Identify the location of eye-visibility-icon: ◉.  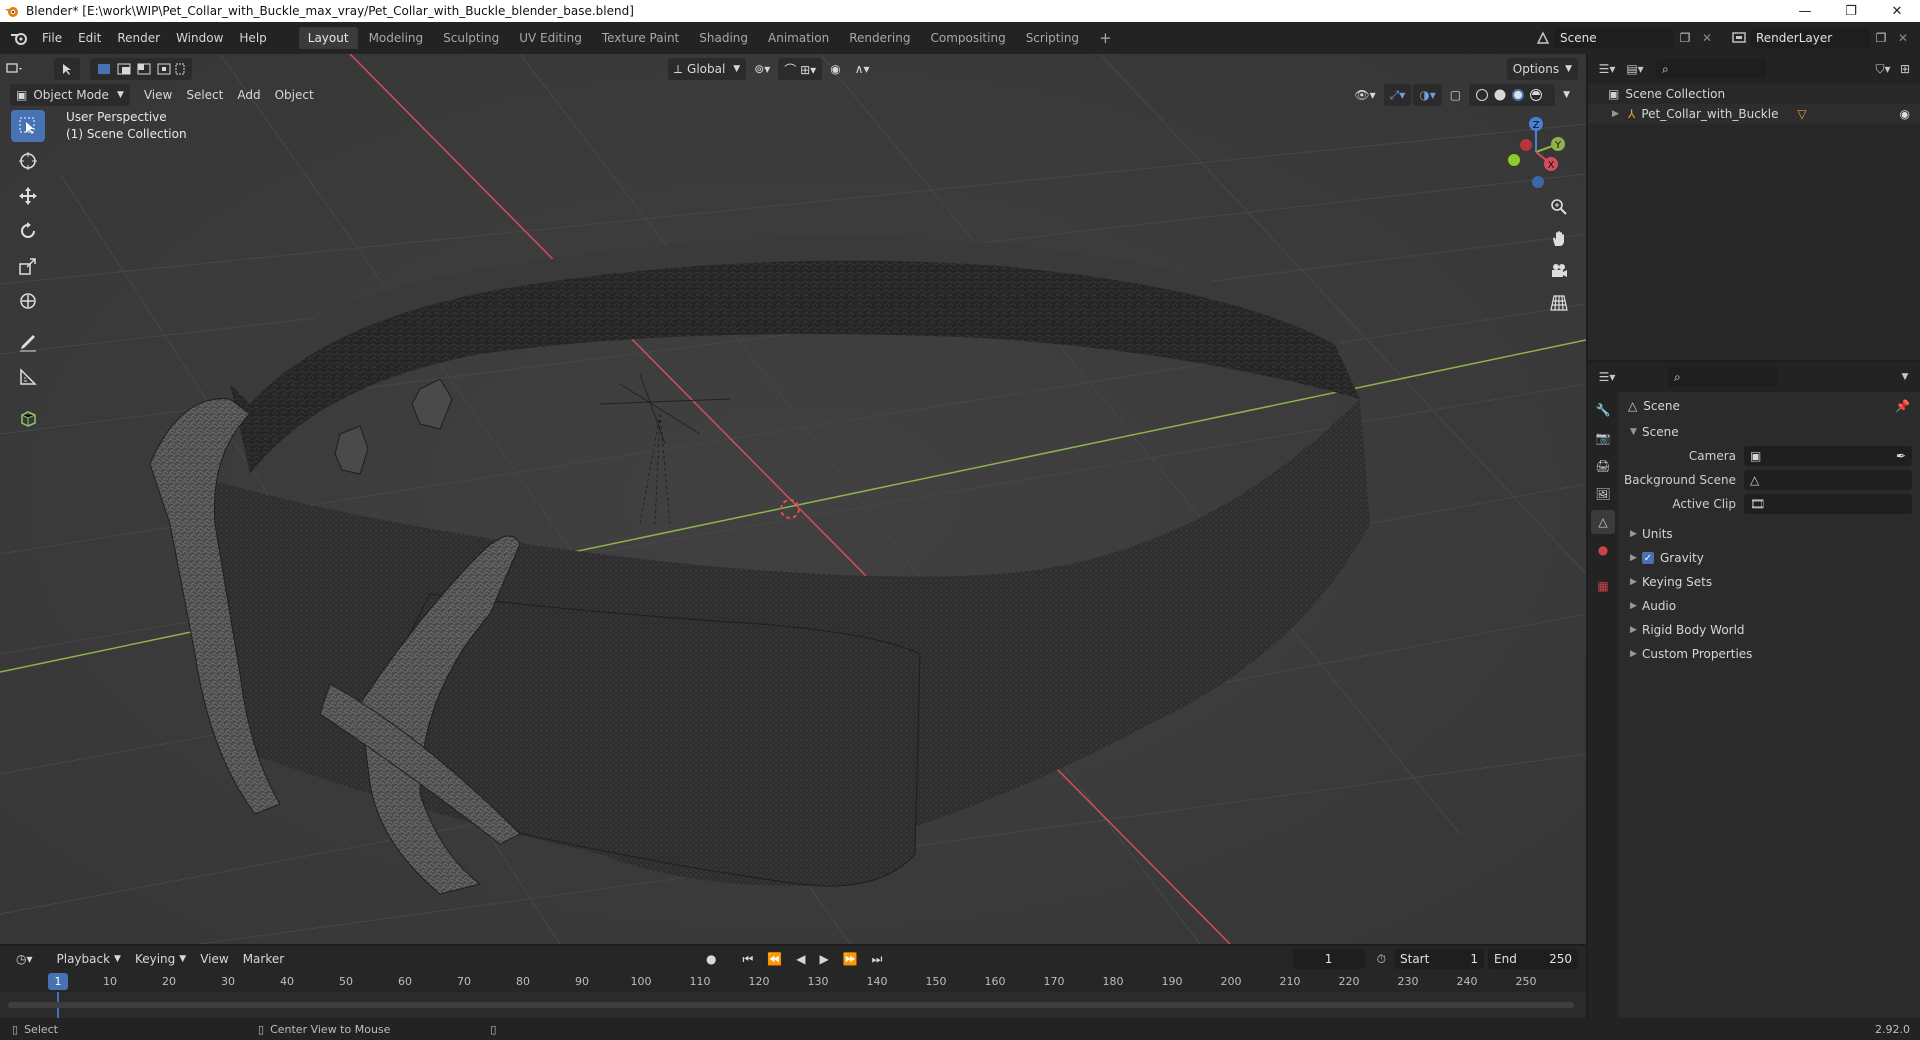
(1905, 114).